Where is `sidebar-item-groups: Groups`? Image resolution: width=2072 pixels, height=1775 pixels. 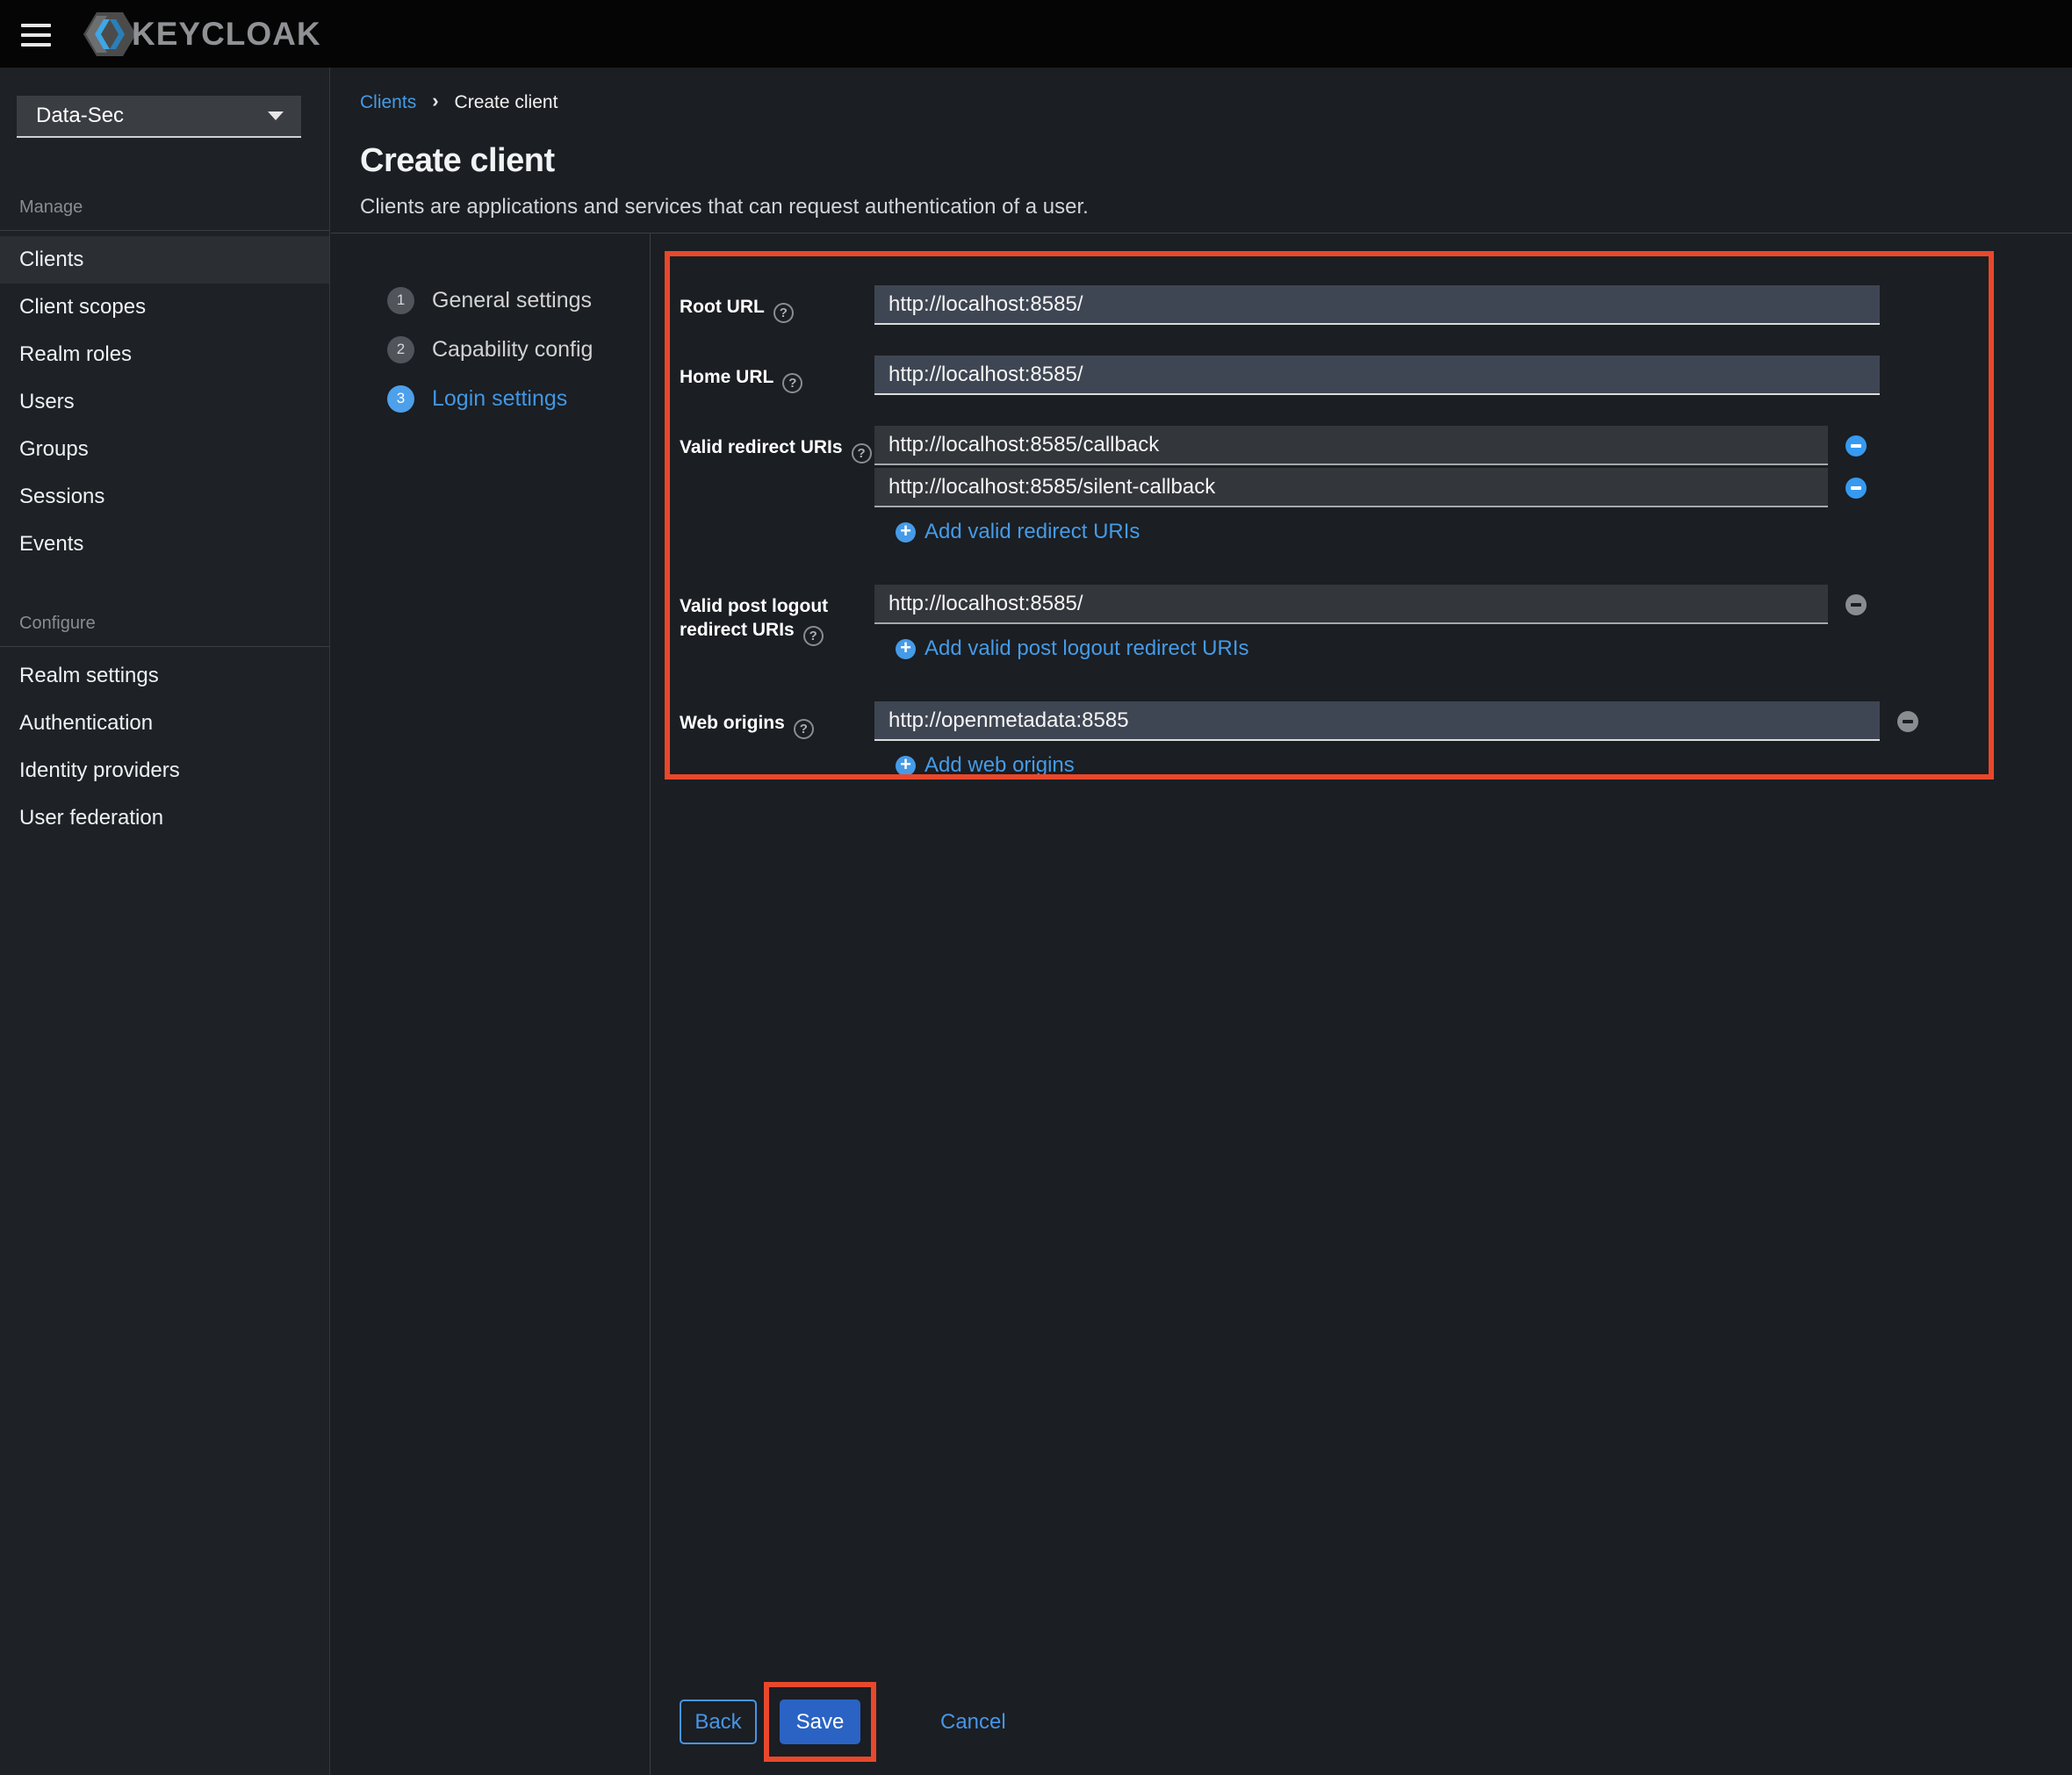 sidebar-item-groups: Groups is located at coordinates (164, 450).